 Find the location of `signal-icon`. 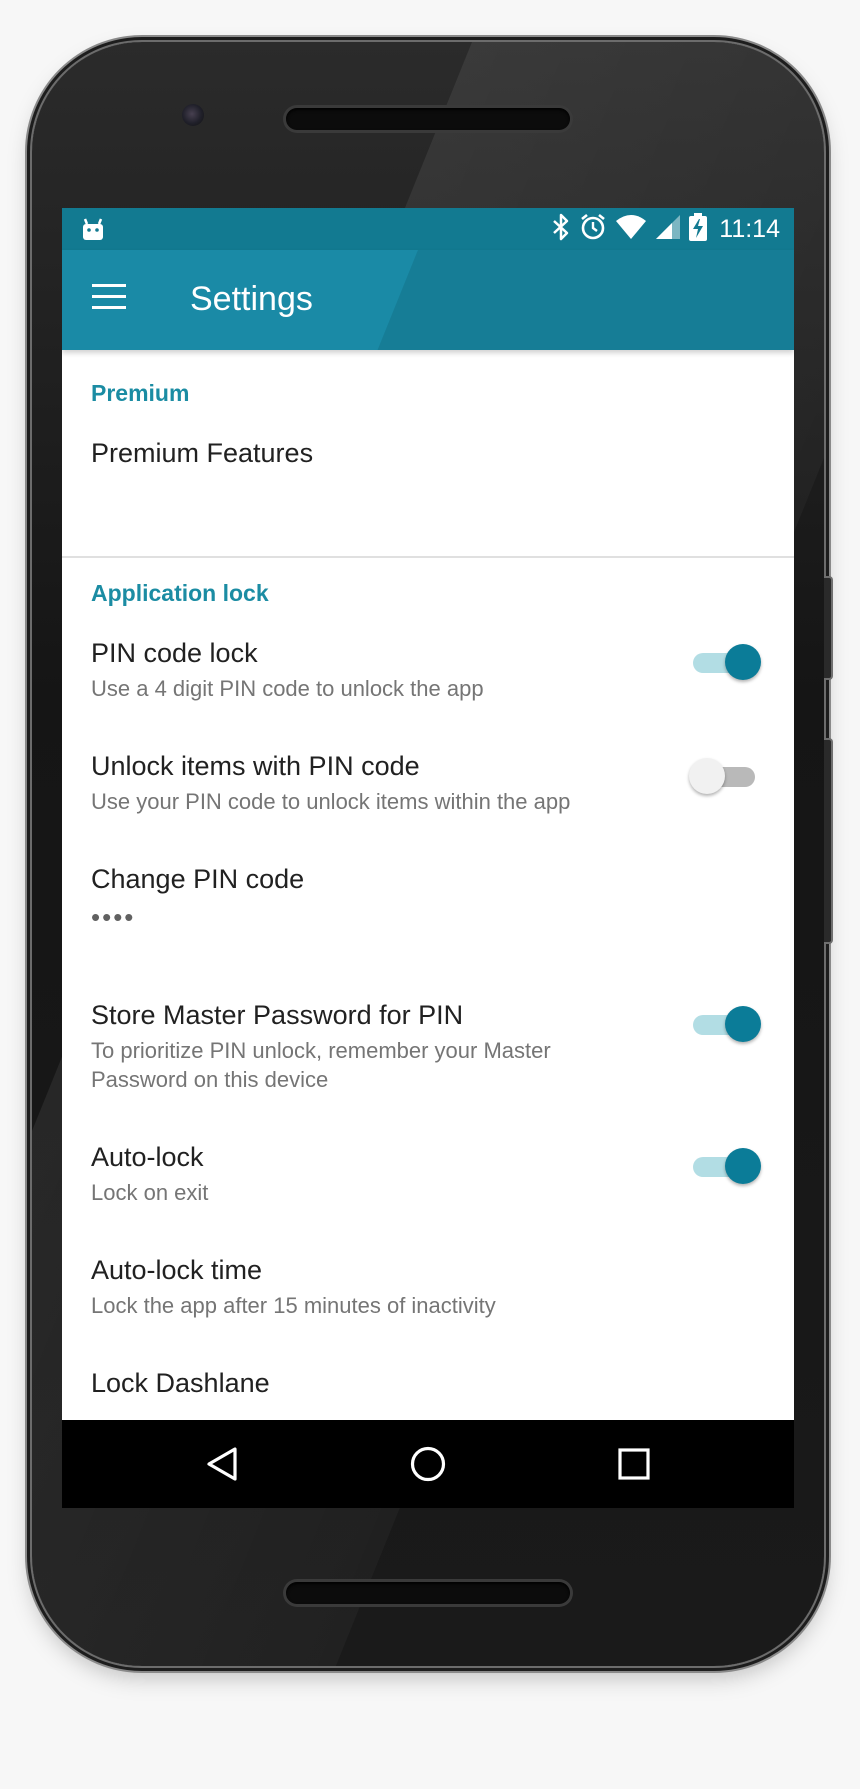

signal-icon is located at coordinates (668, 229).